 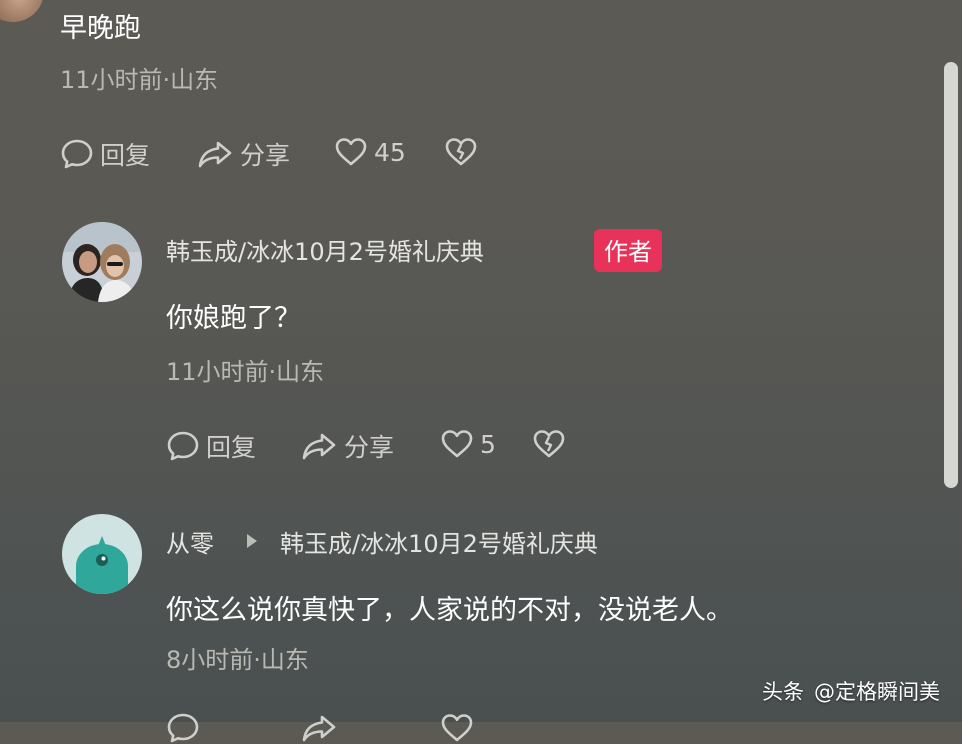 I want to click on share-button, so click(x=319, y=728).